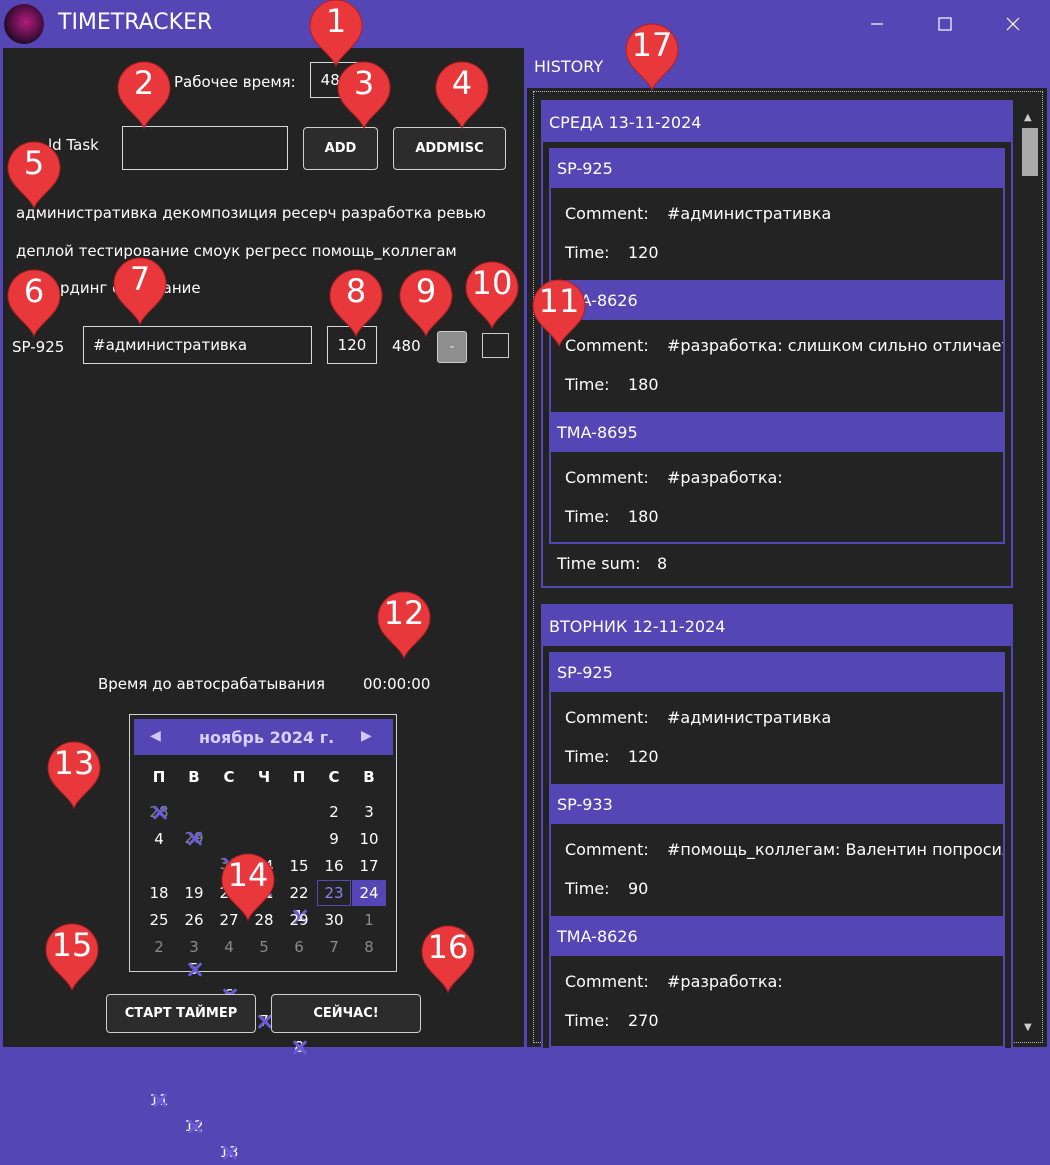 The height and width of the screenshot is (1165, 1050). I want to click on addmisc-button: ADDMISC, so click(449, 148).